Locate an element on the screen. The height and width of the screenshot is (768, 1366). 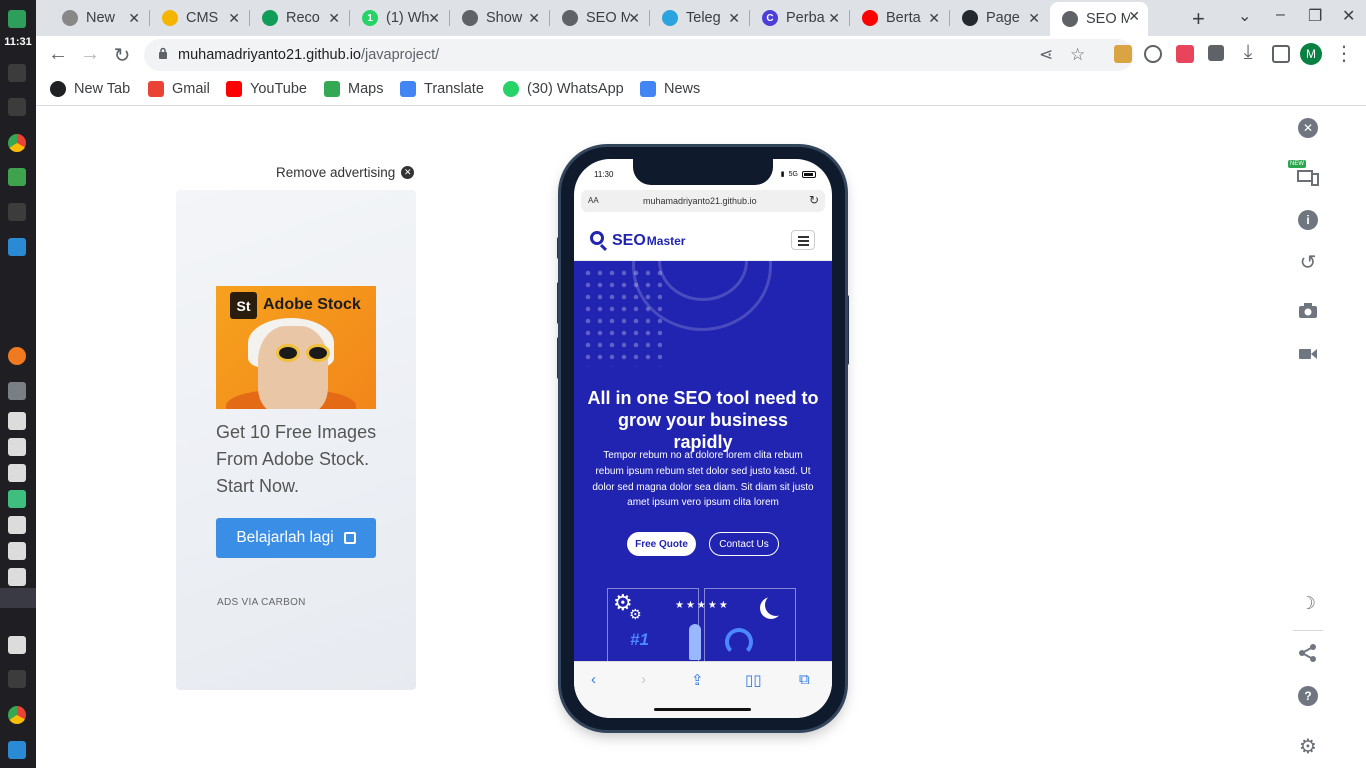
rotate-icon: ↺ is located at coordinates (1308, 262).